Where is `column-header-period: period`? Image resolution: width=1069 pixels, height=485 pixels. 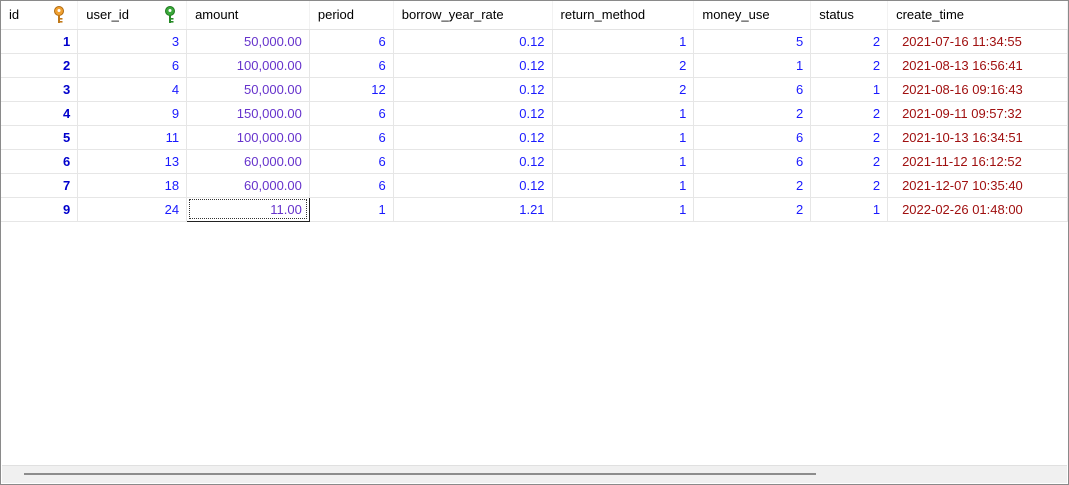
column-header-period: period is located at coordinates (351, 15).